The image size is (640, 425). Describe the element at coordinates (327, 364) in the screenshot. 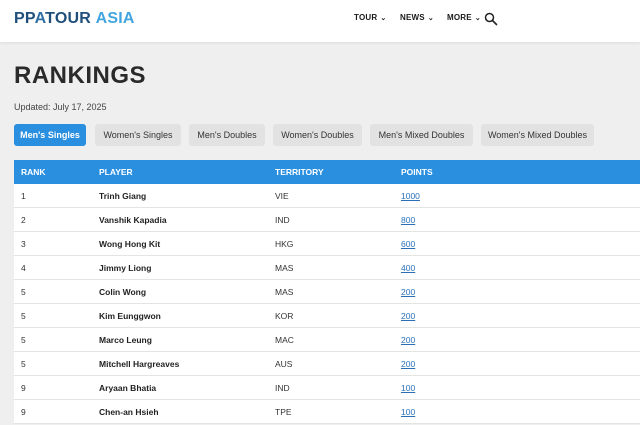

I see `table-row: 5 Mitchell Hargreaves AUS 200` at that location.